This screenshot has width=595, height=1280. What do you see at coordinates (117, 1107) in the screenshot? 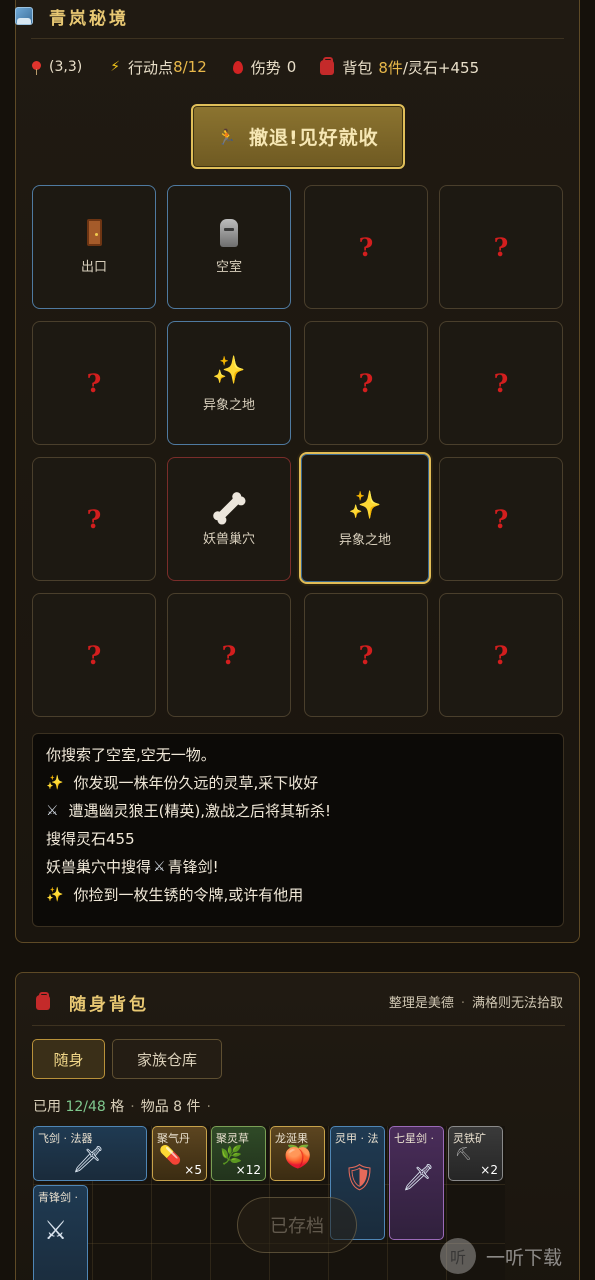
I see `used-unit: 格` at bounding box center [117, 1107].